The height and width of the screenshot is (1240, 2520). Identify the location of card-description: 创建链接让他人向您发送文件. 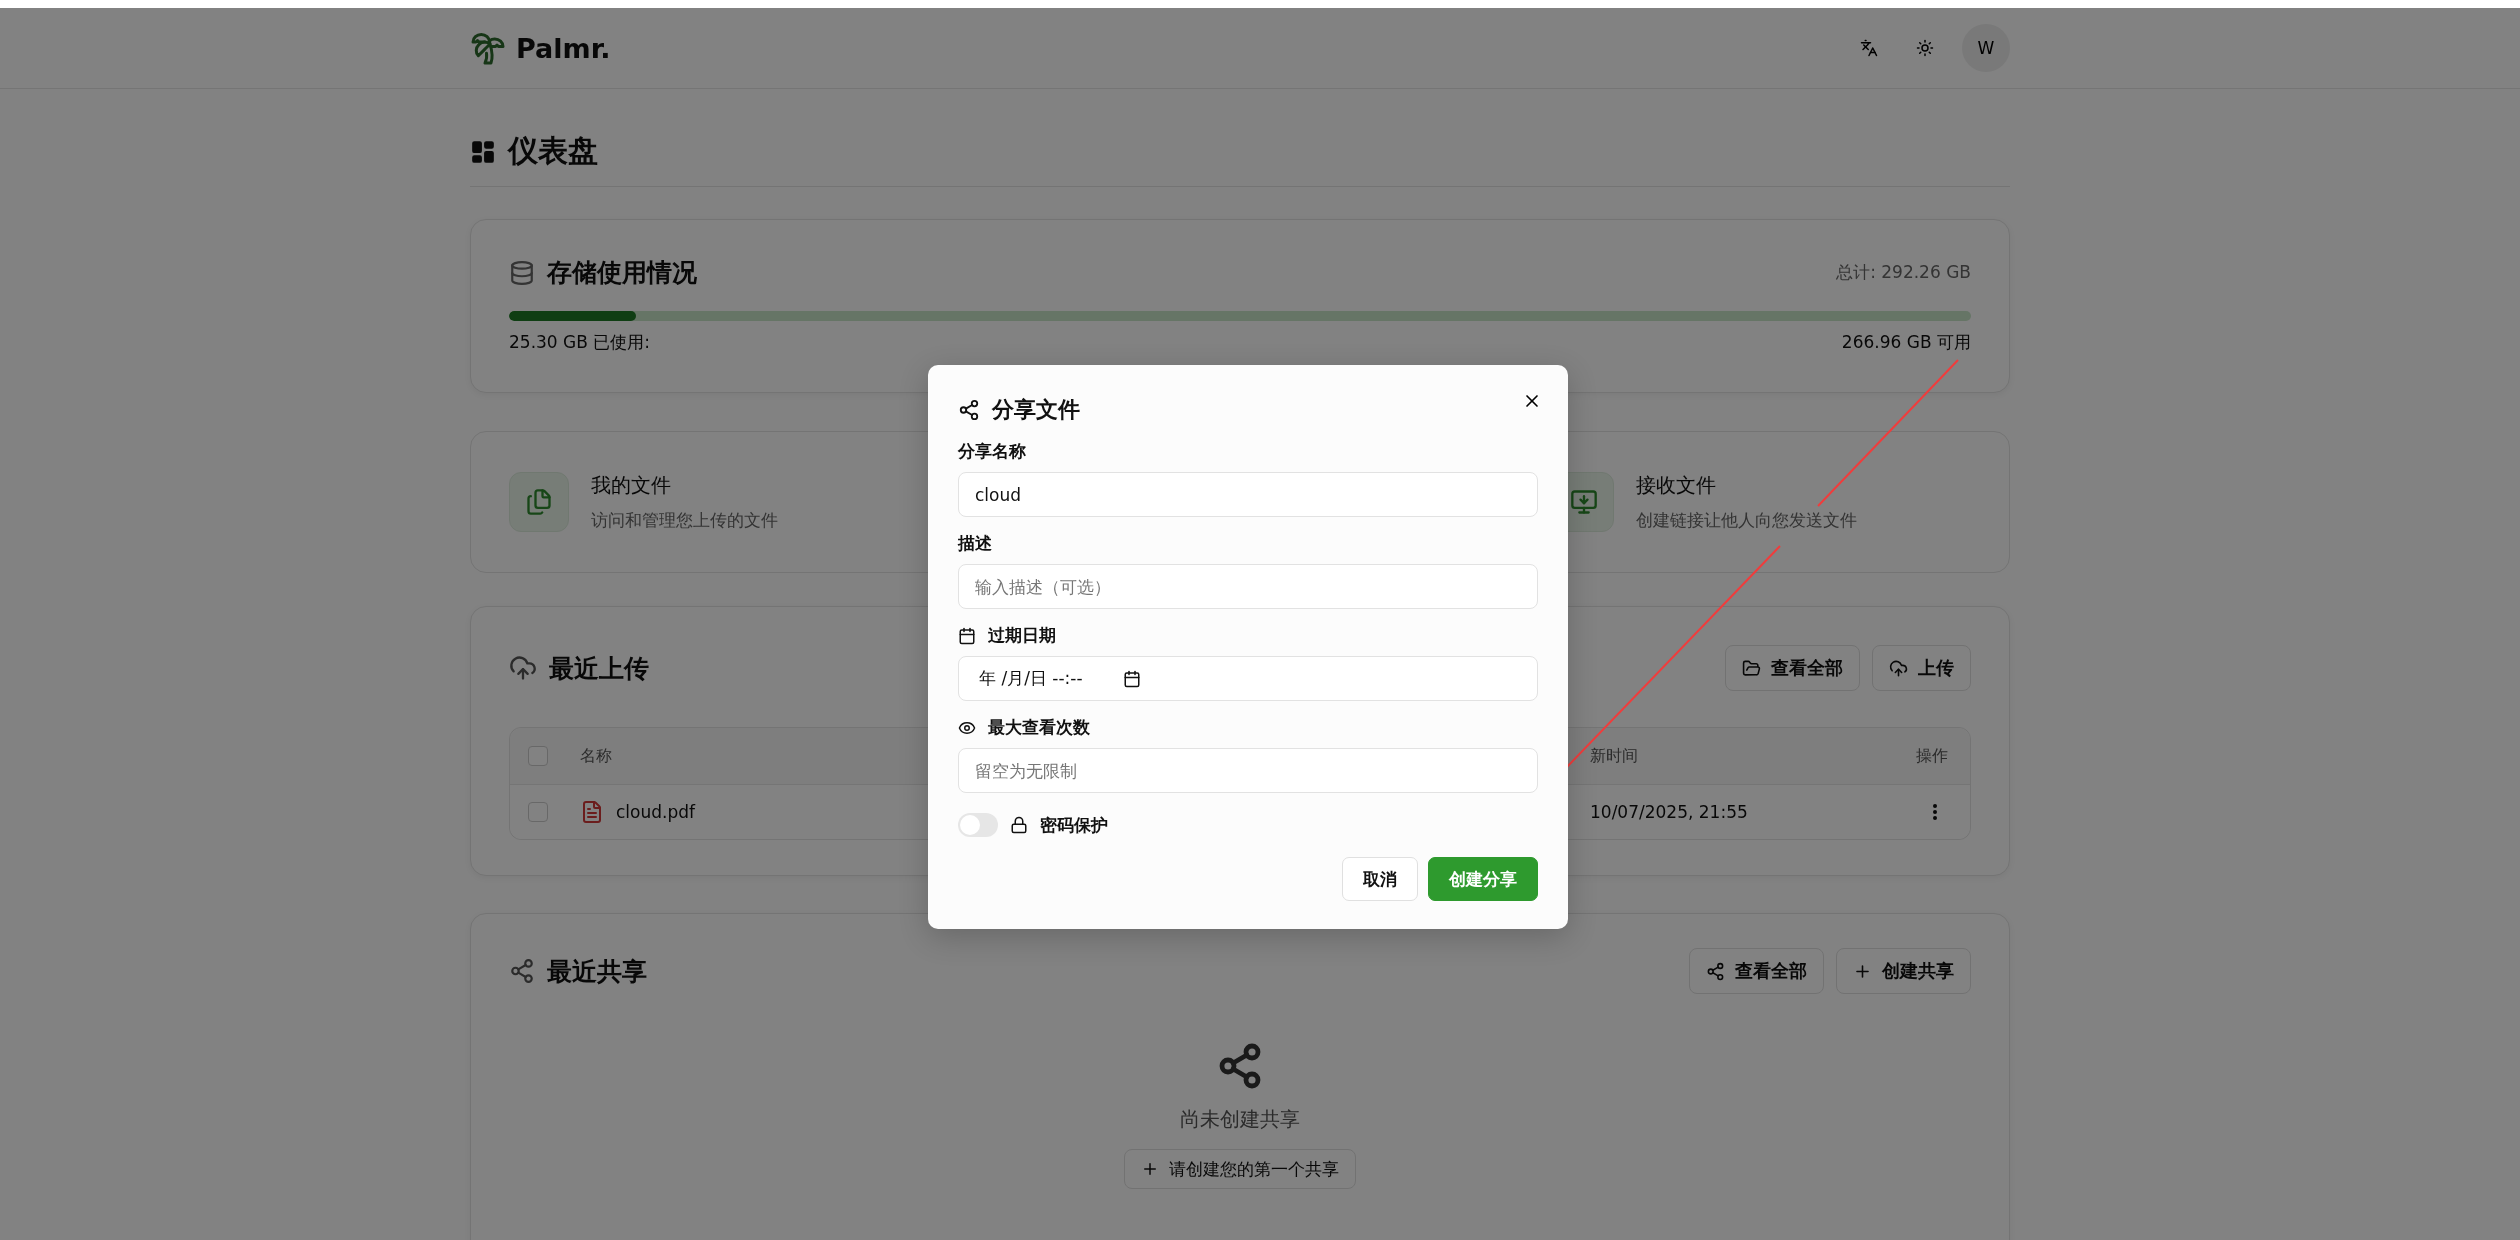
(1747, 520).